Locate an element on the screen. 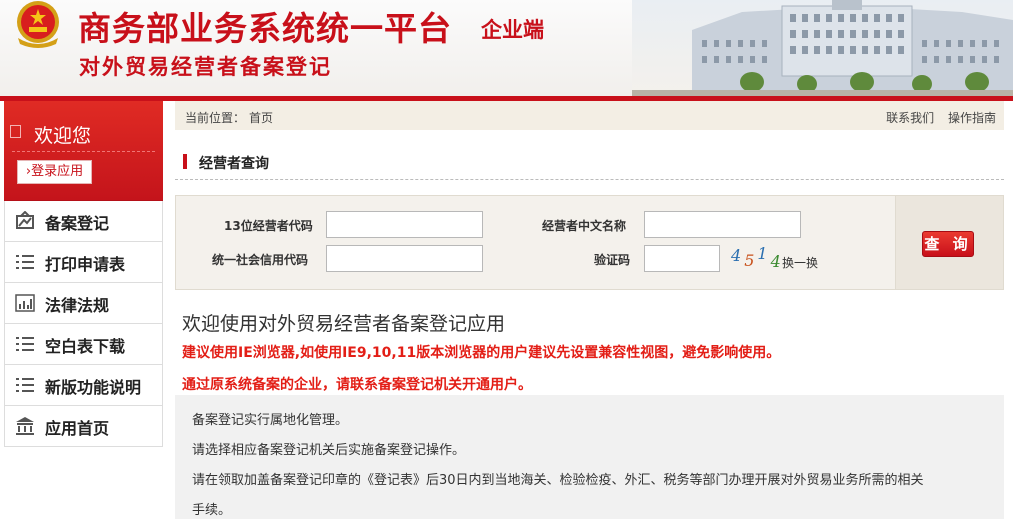  section-marker is located at coordinates (185, 161).